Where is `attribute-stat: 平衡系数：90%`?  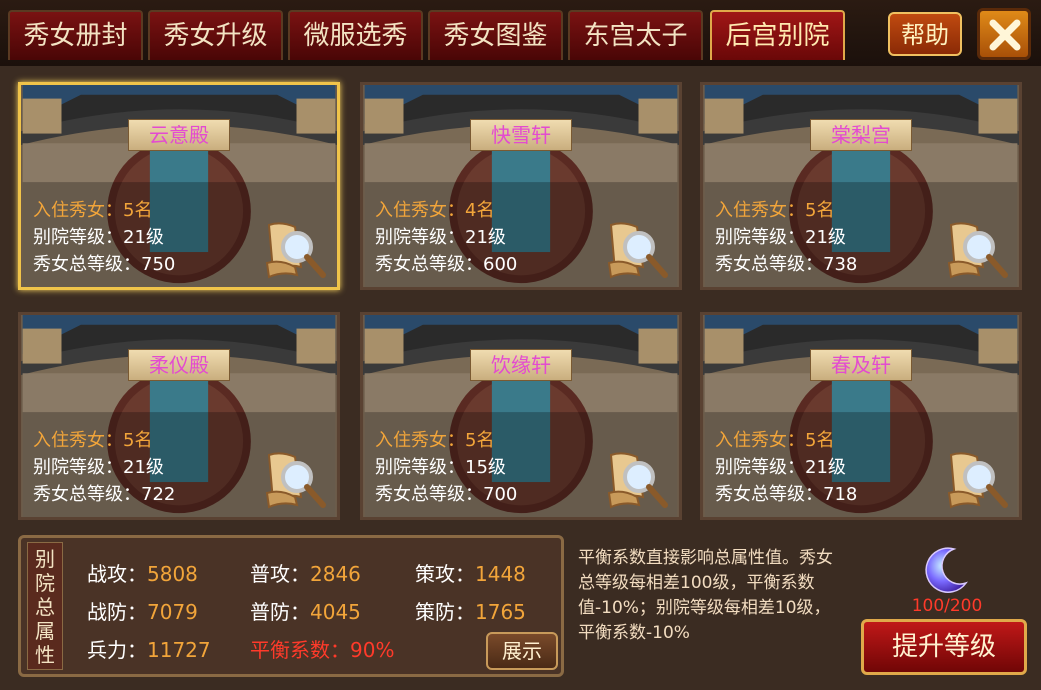
attribute-stat: 平衡系数：90% is located at coordinates (322, 648).